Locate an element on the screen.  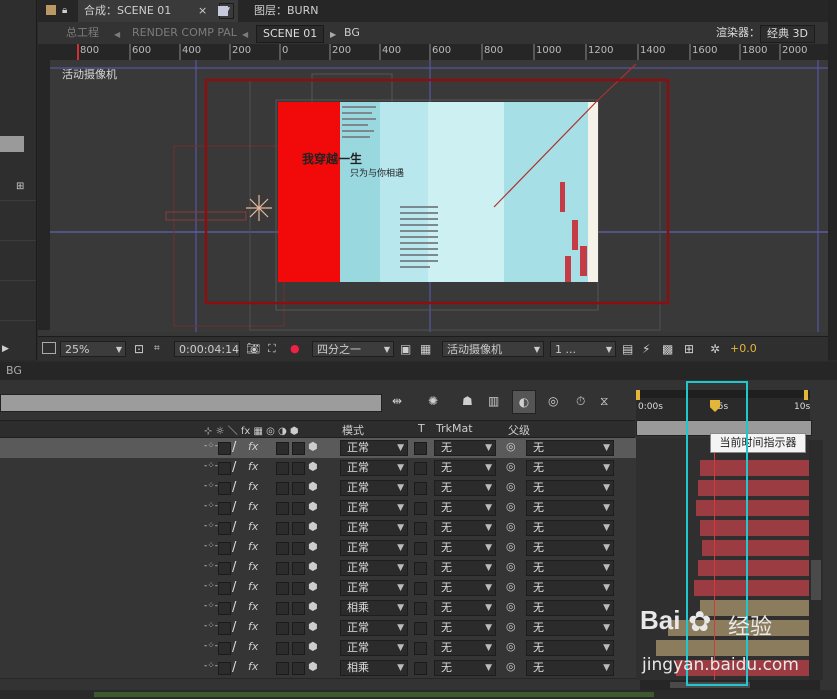
region-icon: ⊡ is located at coordinates (139, 349).